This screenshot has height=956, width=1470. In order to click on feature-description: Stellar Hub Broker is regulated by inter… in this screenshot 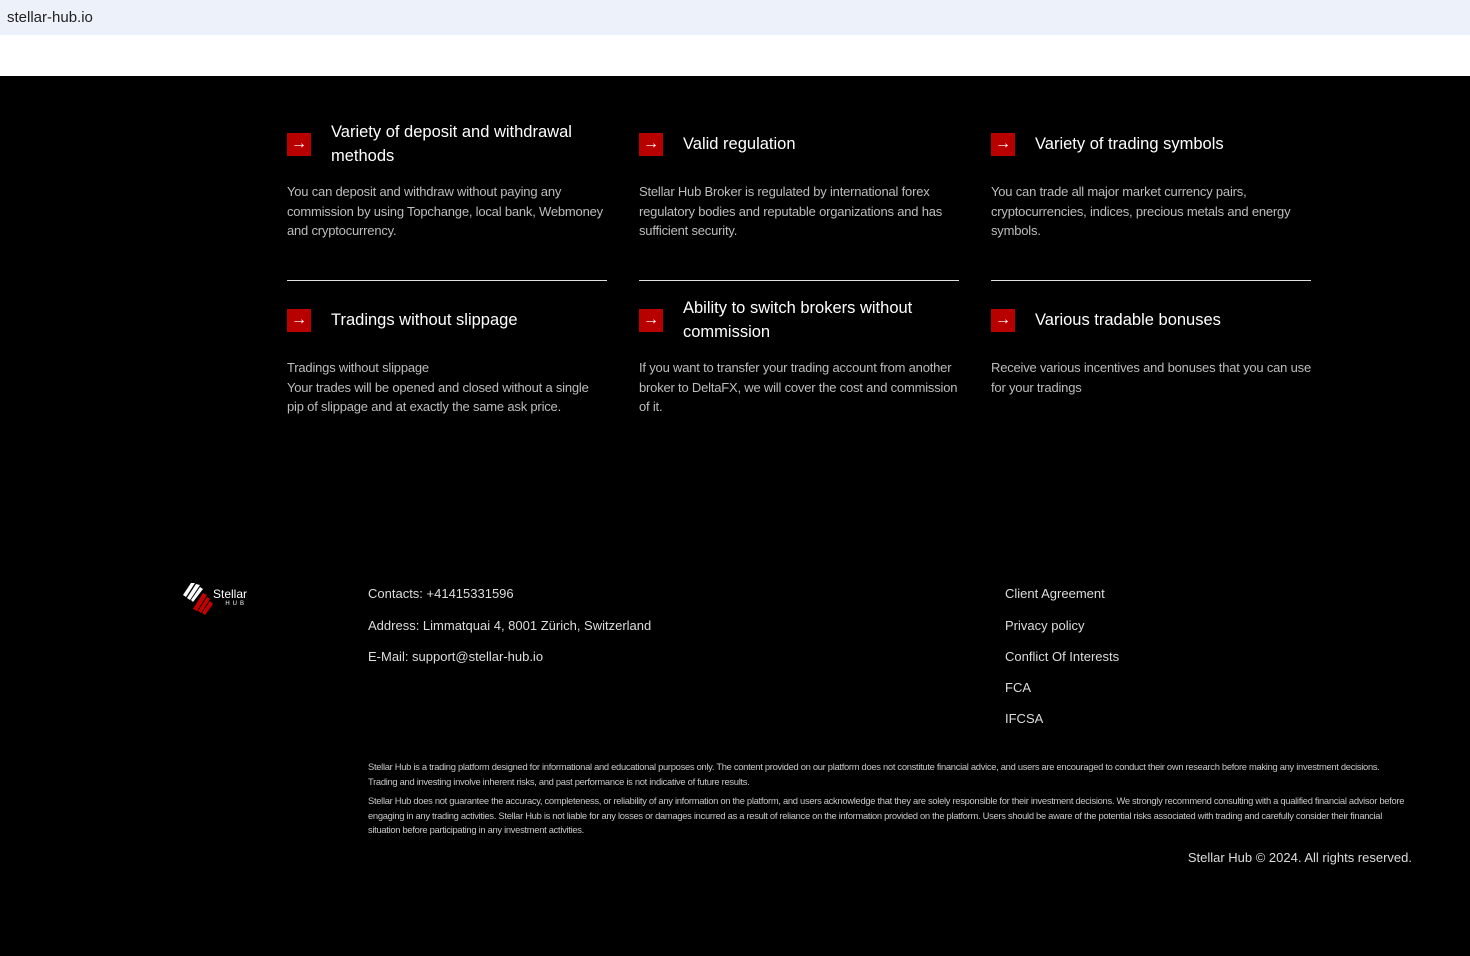, I will do `click(791, 211)`.